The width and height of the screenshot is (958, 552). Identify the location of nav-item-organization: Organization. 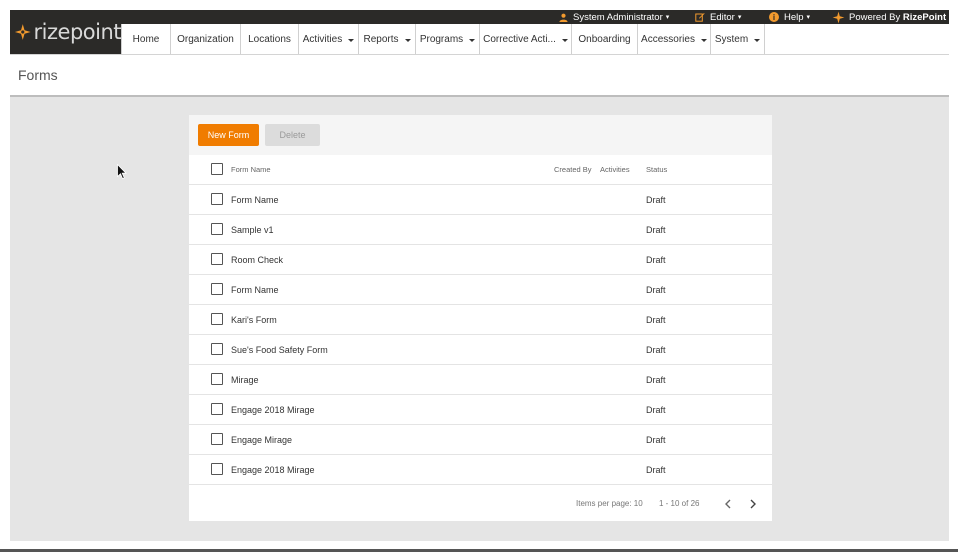
(205, 39).